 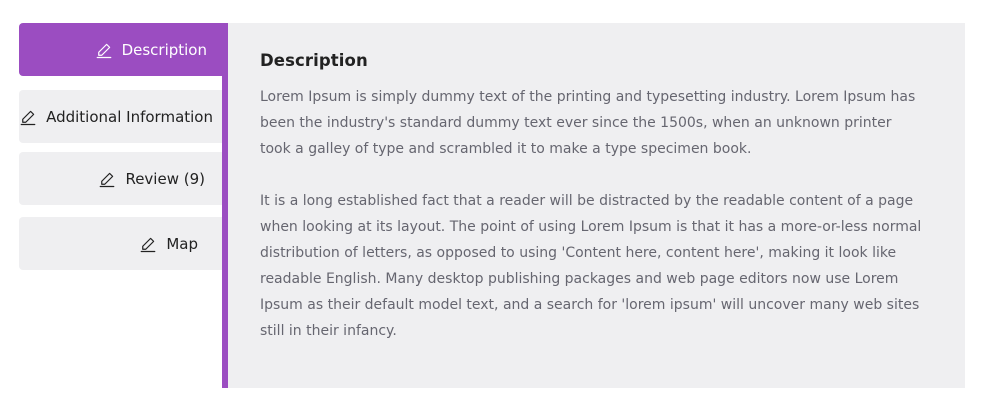 I want to click on tab-description: Description, so click(x=124, y=49).